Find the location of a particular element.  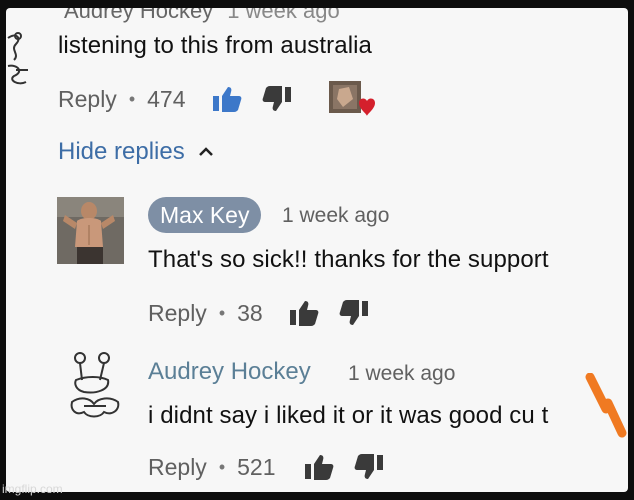

like-count: 38 is located at coordinates (250, 312).